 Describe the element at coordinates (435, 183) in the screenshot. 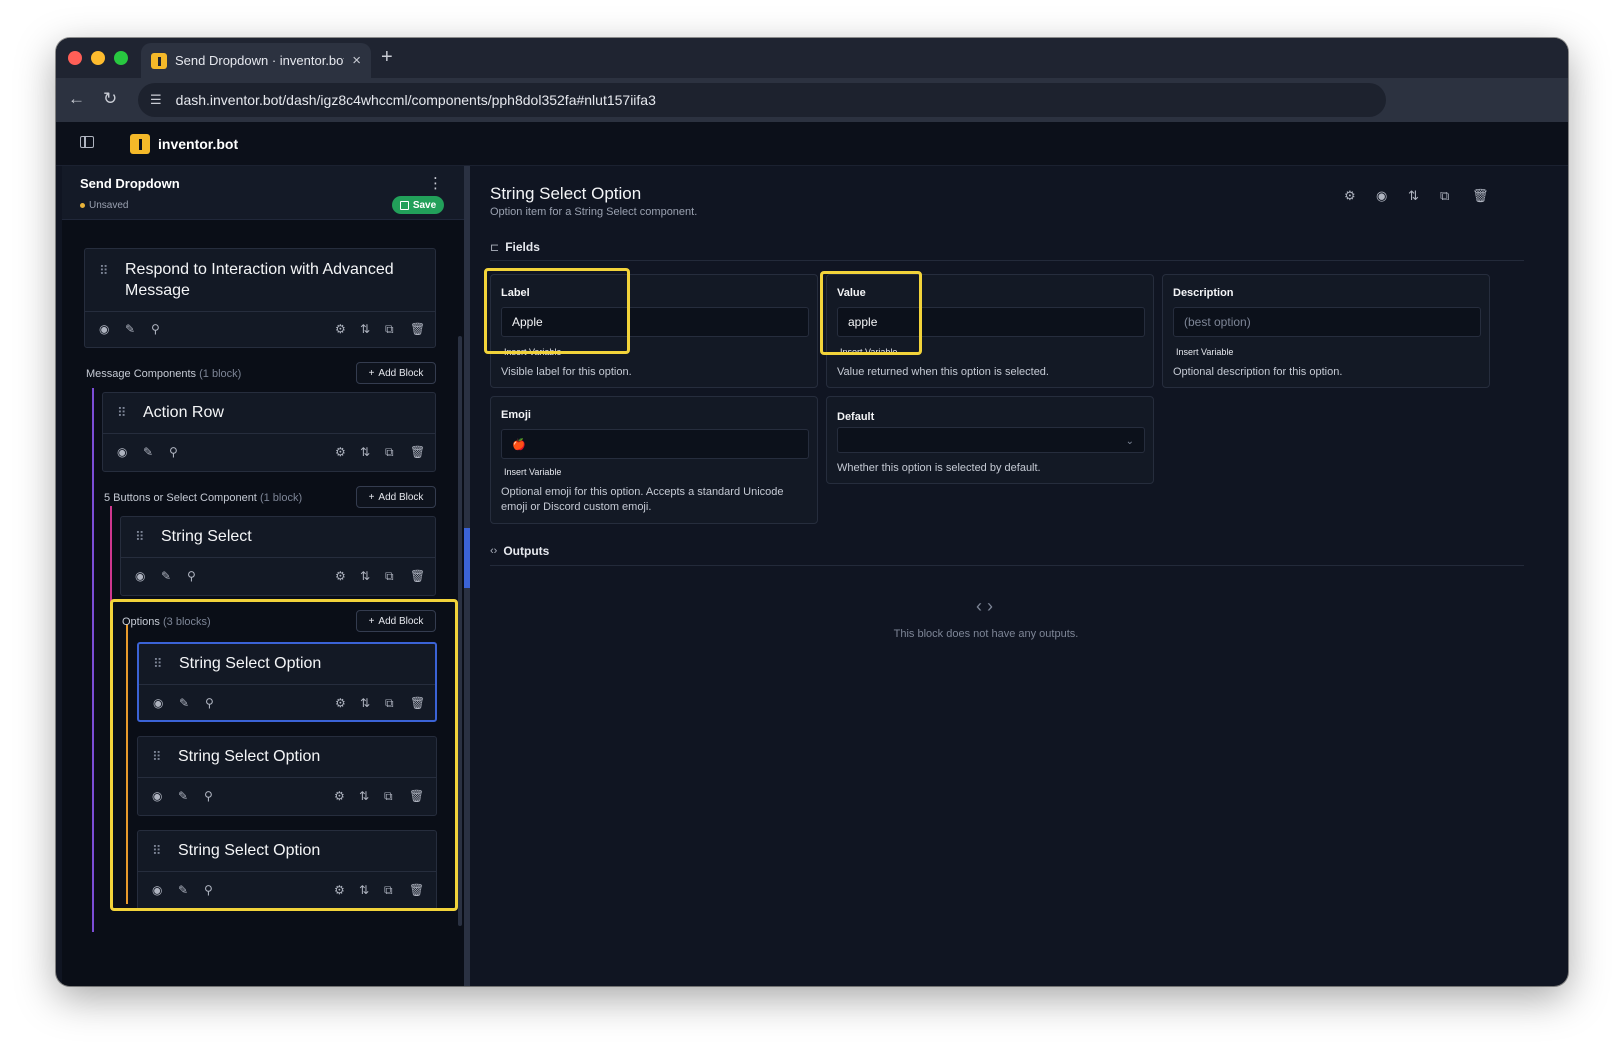

I see `more-menu-icon: ⋮` at that location.